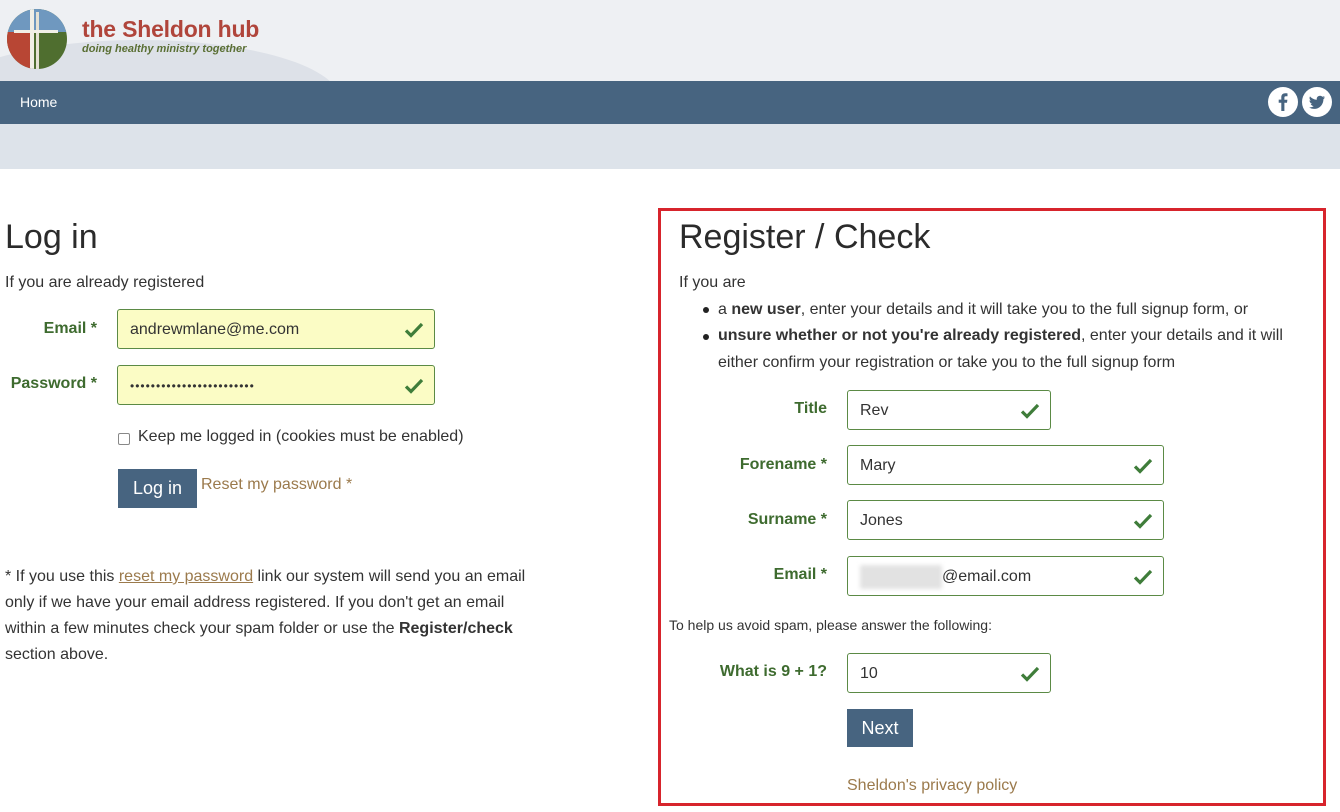  Describe the element at coordinates (992, 466) in the screenshot. I see `forename-input` at that location.